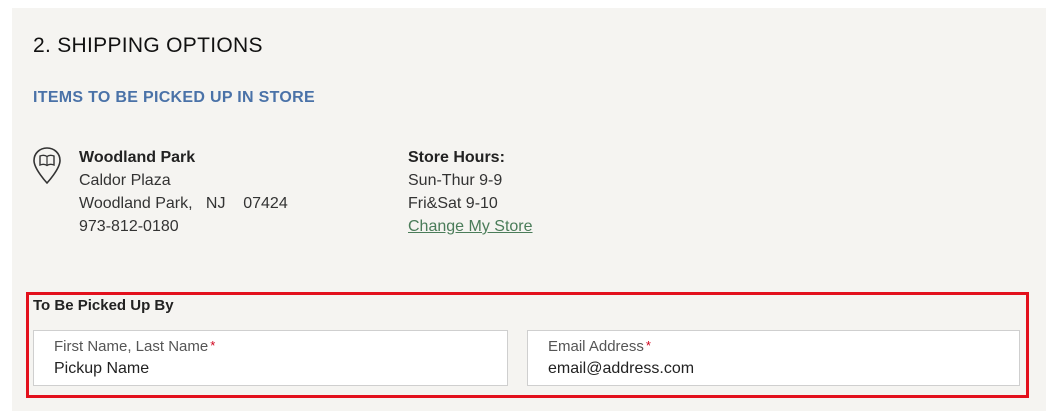  What do you see at coordinates (270, 358) in the screenshot?
I see `pickup-name-field: First Name, Last Name * Pickup Name` at bounding box center [270, 358].